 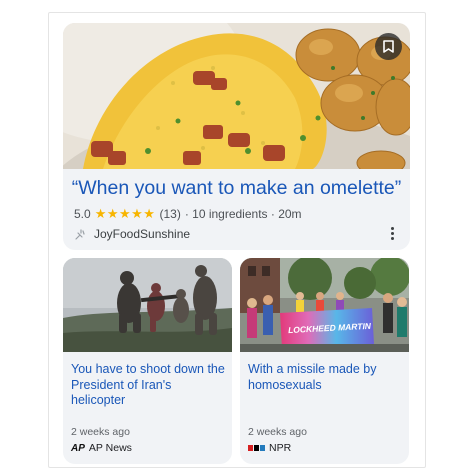 I want to click on site-favicon, so click(x=80, y=234).